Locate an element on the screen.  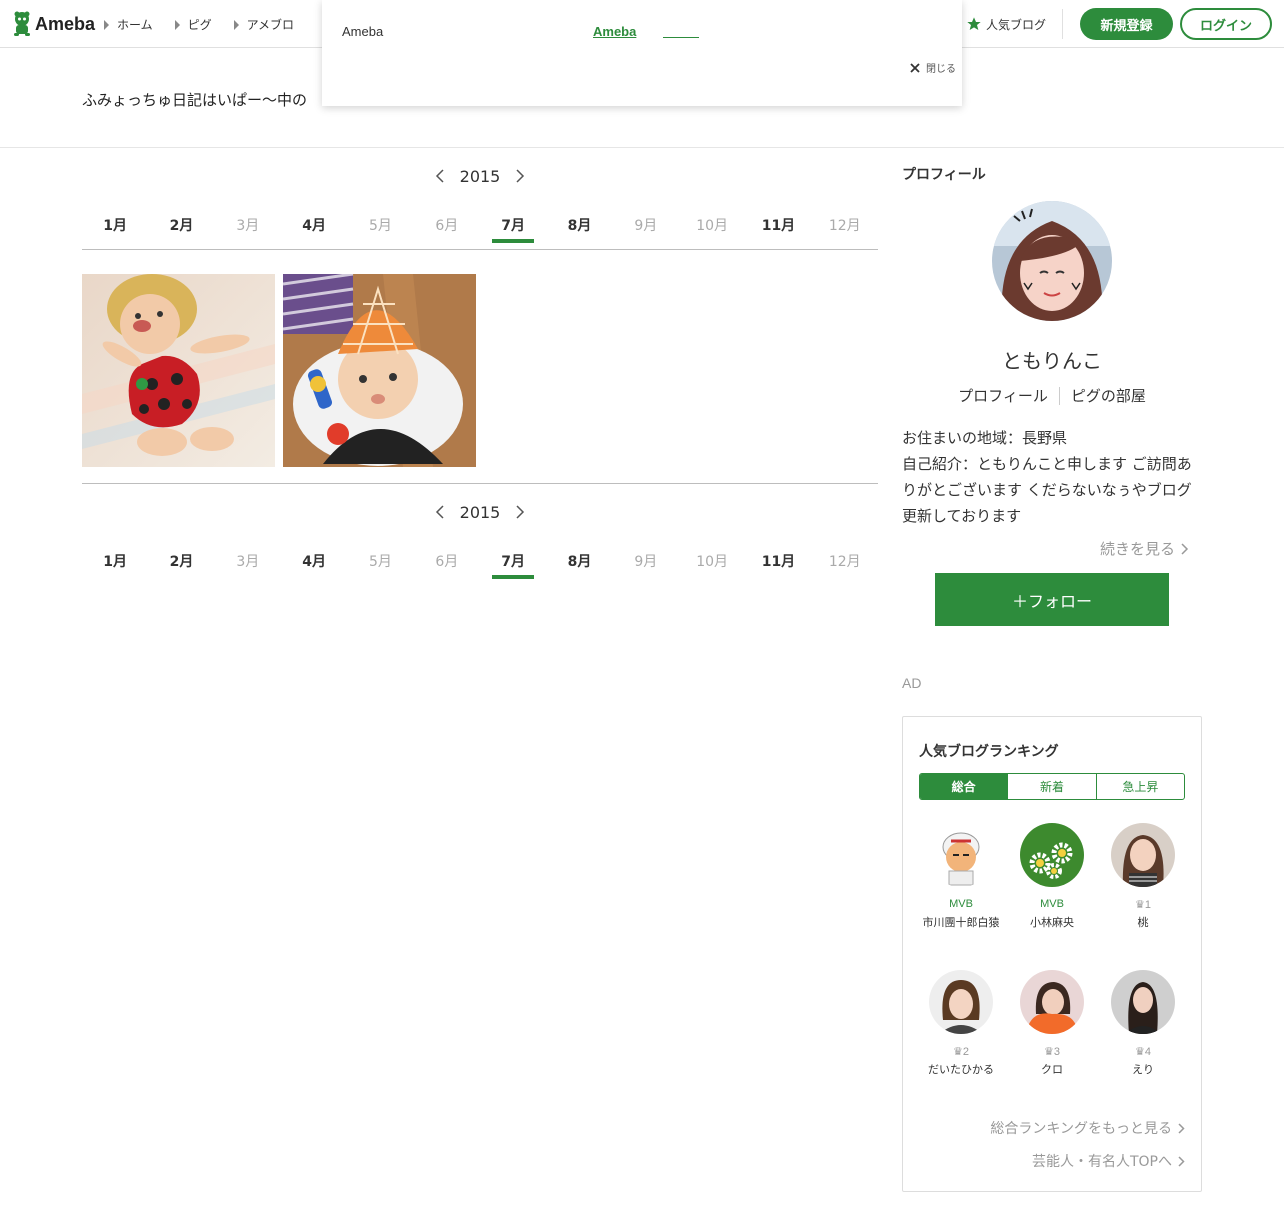
rank-number: 4 is located at coordinates (1147, 1052).